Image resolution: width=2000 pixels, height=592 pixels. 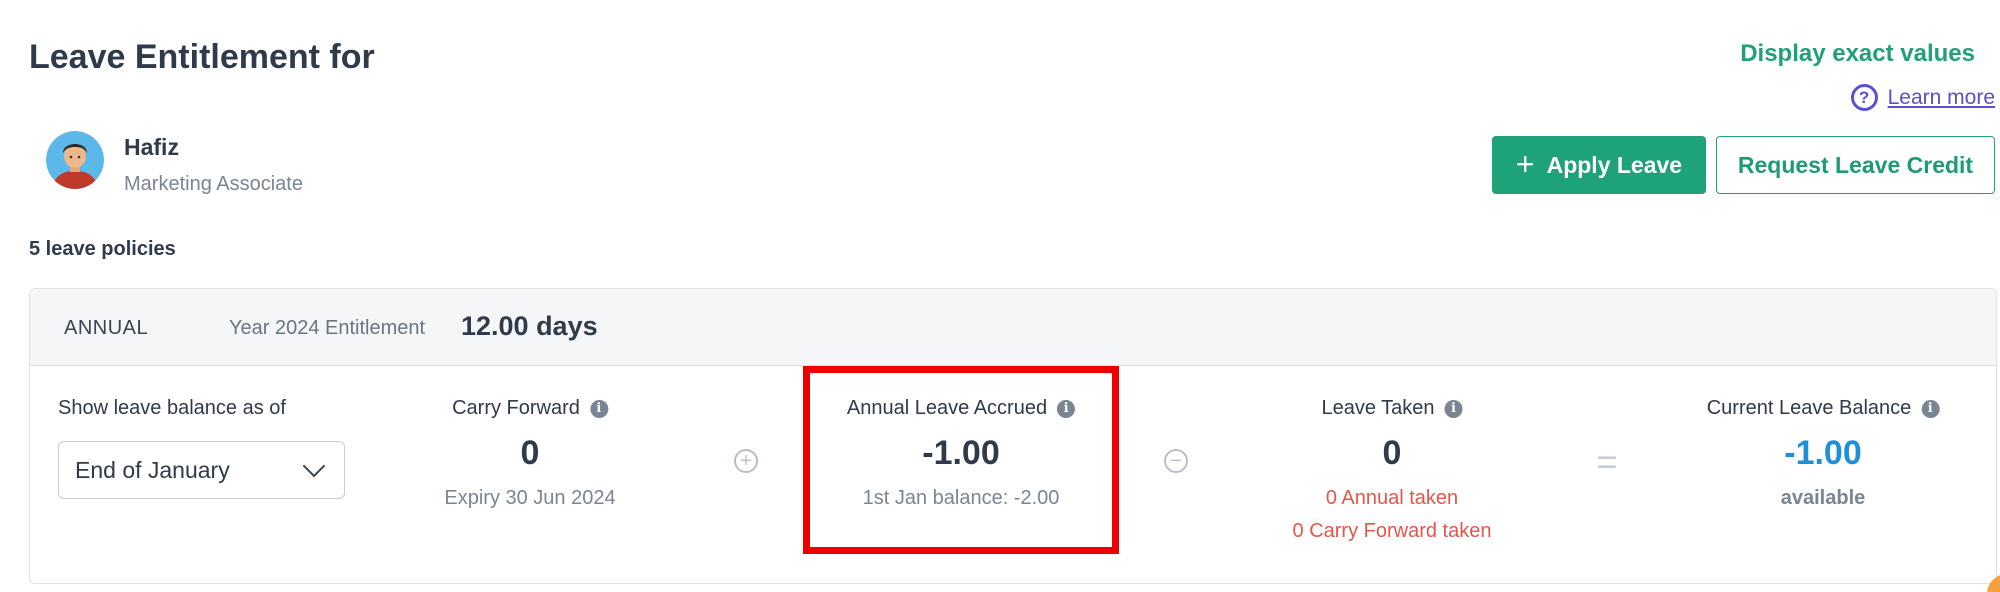 What do you see at coordinates (151, 147) in the screenshot?
I see `employee-name: Hafiz` at bounding box center [151, 147].